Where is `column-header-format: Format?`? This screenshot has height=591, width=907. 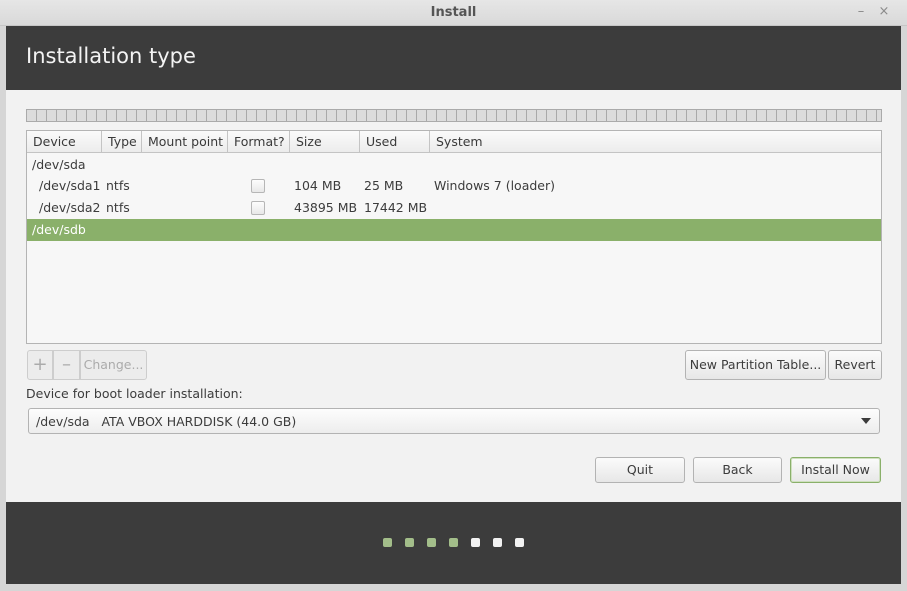 column-header-format: Format? is located at coordinates (259, 142).